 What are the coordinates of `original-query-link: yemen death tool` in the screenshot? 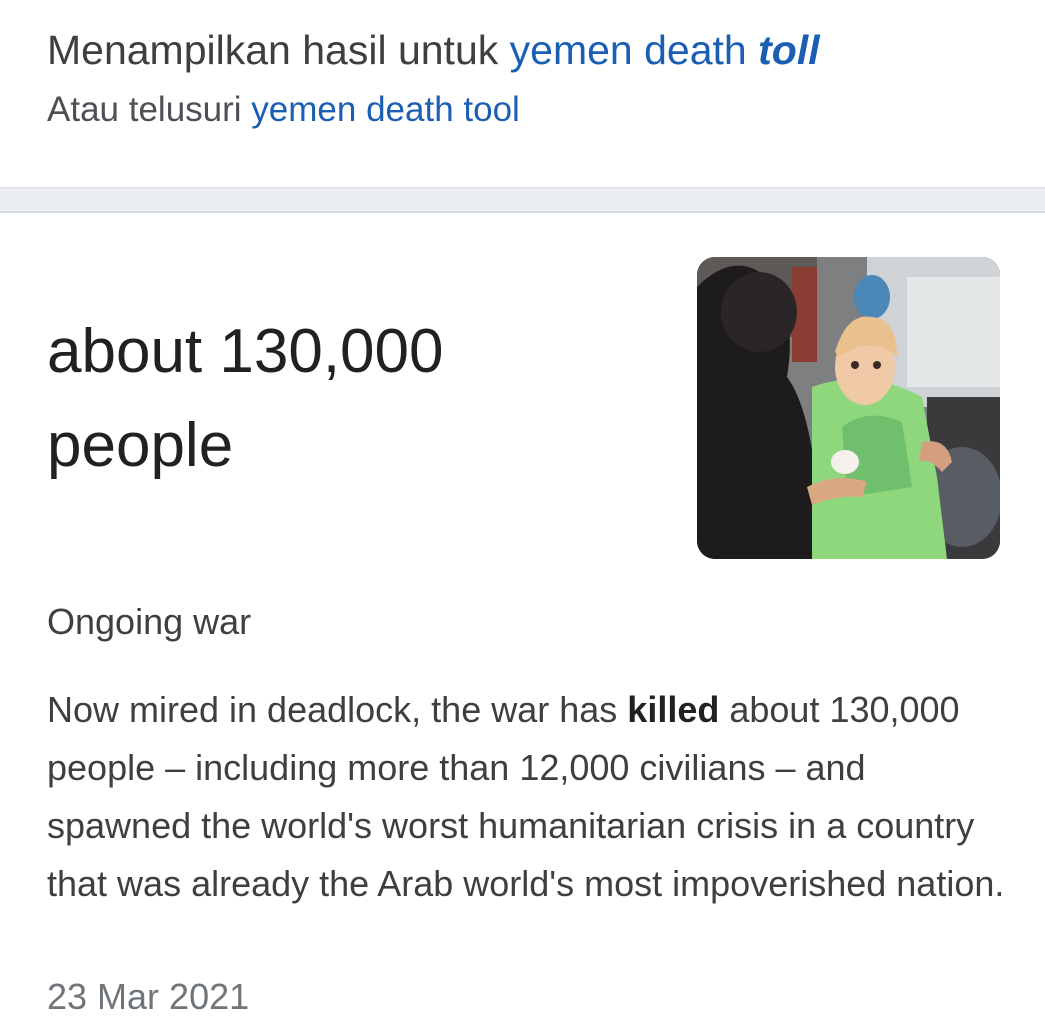 It's located at (385, 109).